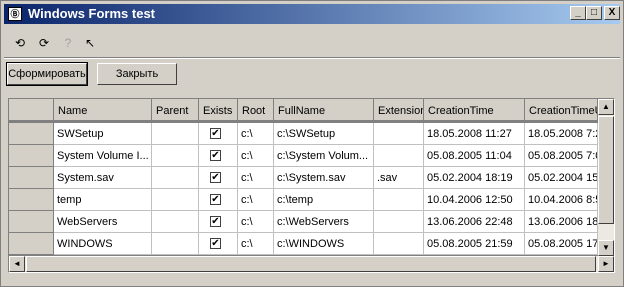  I want to click on cell-creationtimeu: 05.02.2004 15:, so click(561, 178).